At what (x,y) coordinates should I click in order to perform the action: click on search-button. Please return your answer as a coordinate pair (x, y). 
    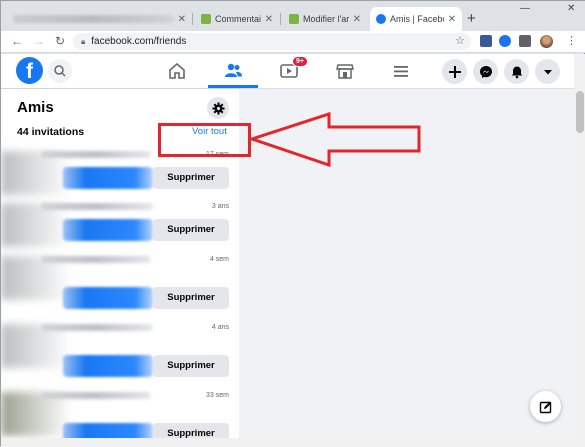
    Looking at the image, I should click on (60, 71).